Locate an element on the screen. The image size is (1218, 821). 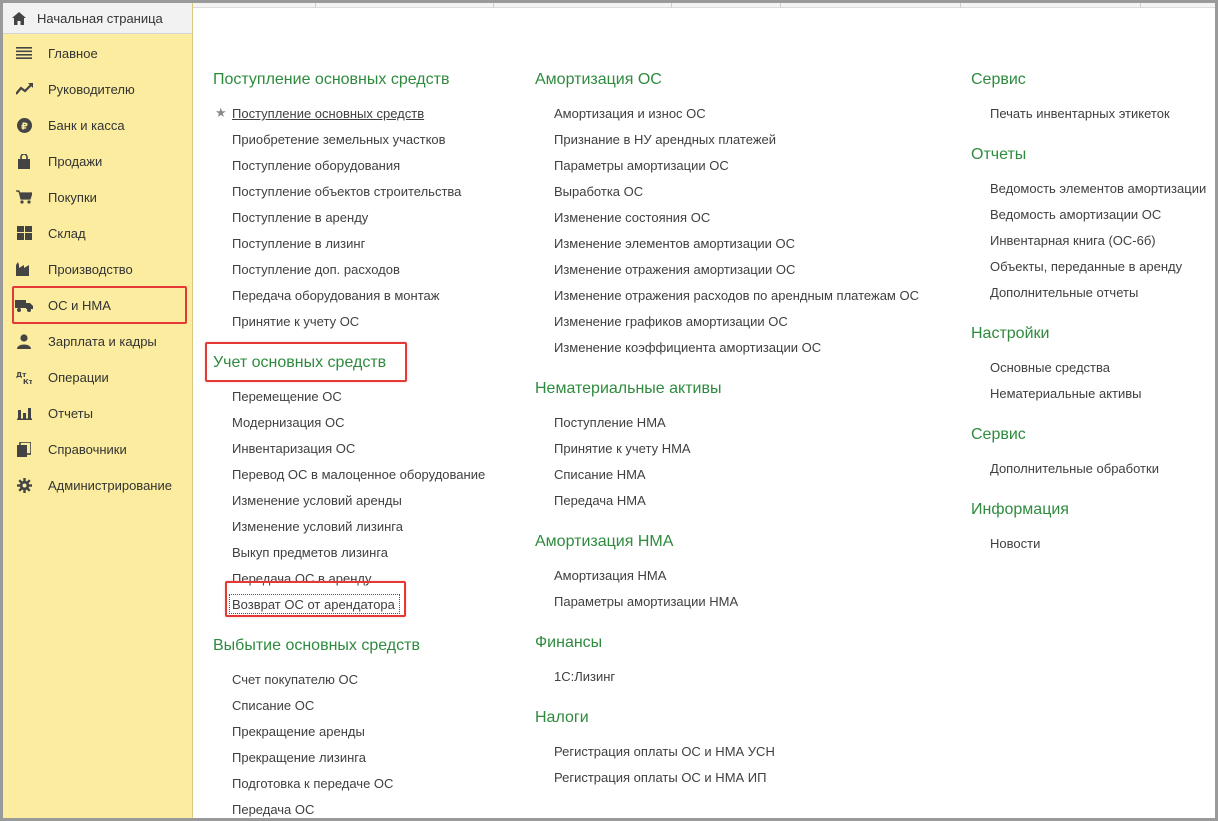
link-land-acquisition: Приобретение земельных участков is located at coordinates (339, 139).